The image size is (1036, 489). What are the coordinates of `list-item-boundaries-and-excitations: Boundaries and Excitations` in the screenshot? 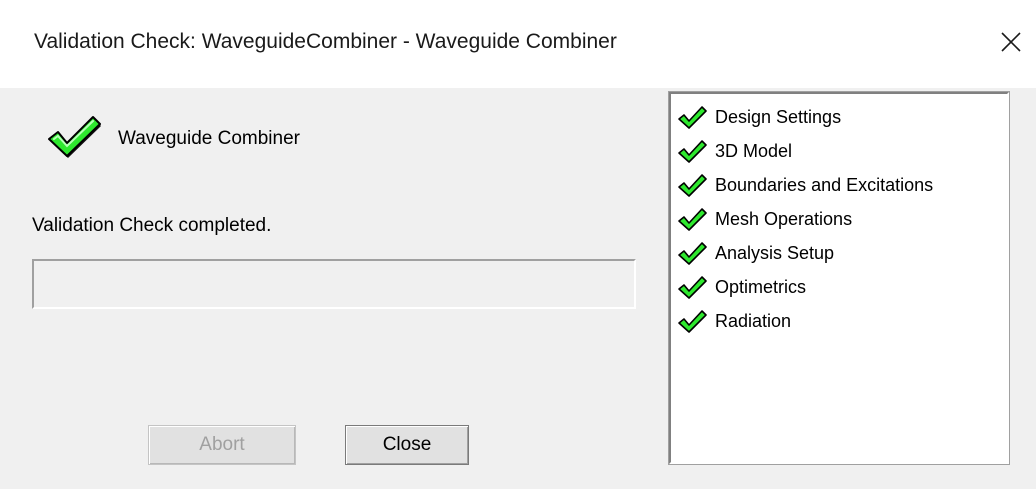 It's located at (805, 185).